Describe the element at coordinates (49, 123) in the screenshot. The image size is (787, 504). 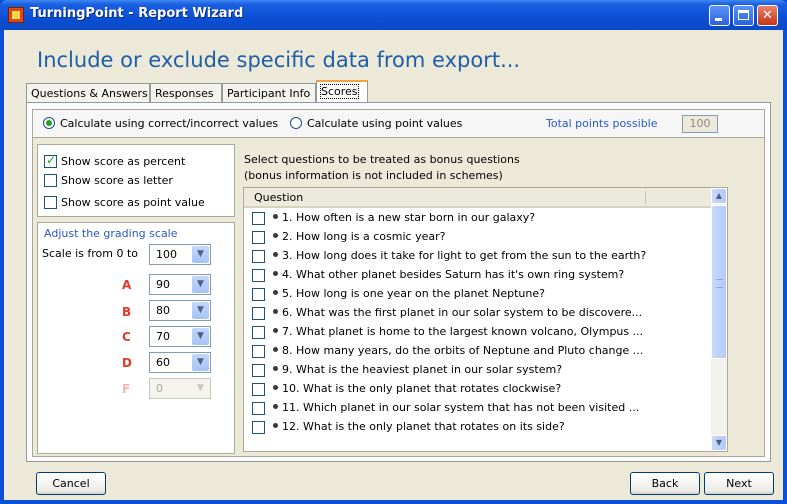
I see `calc-correct-incorrect-radio` at that location.